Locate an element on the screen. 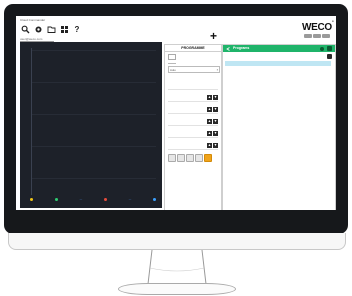 Image resolution: width=352 pixels, height=296 pixels. legend-marker-yellow is located at coordinates (31, 199).